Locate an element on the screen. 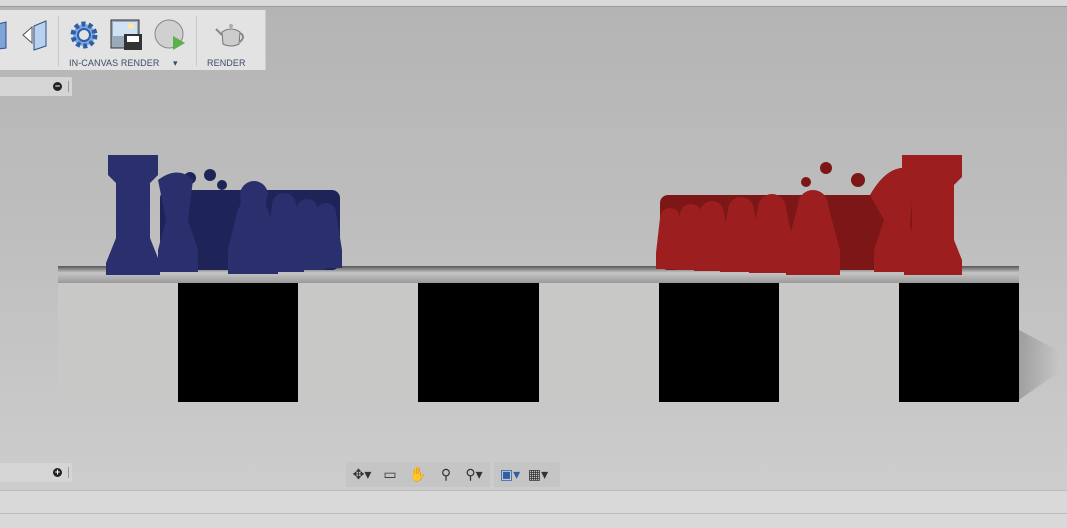 The height and width of the screenshot is (528, 1067). grid-icon: ▦▾ is located at coordinates (538, 475).